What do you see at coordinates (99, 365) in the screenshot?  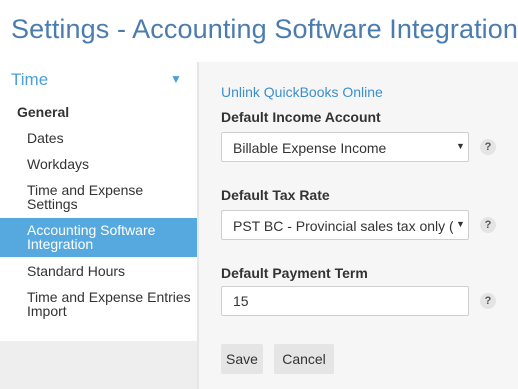 I see `sidebar-footer-fill` at bounding box center [99, 365].